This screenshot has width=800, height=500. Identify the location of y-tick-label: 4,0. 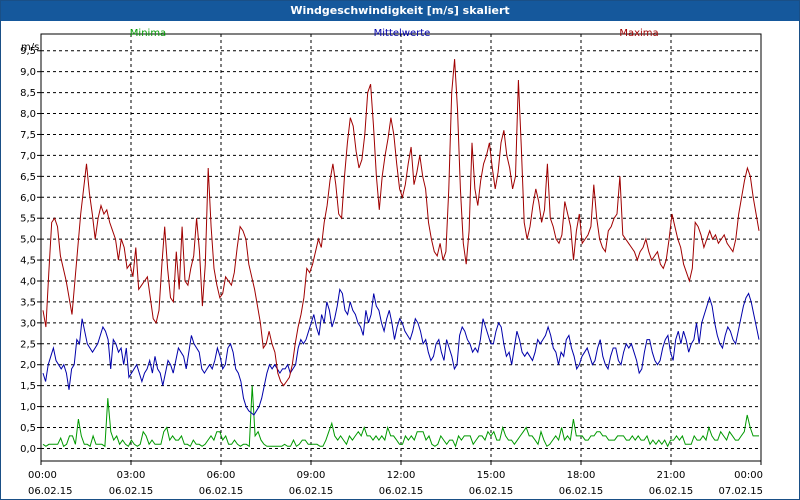
(28, 281).